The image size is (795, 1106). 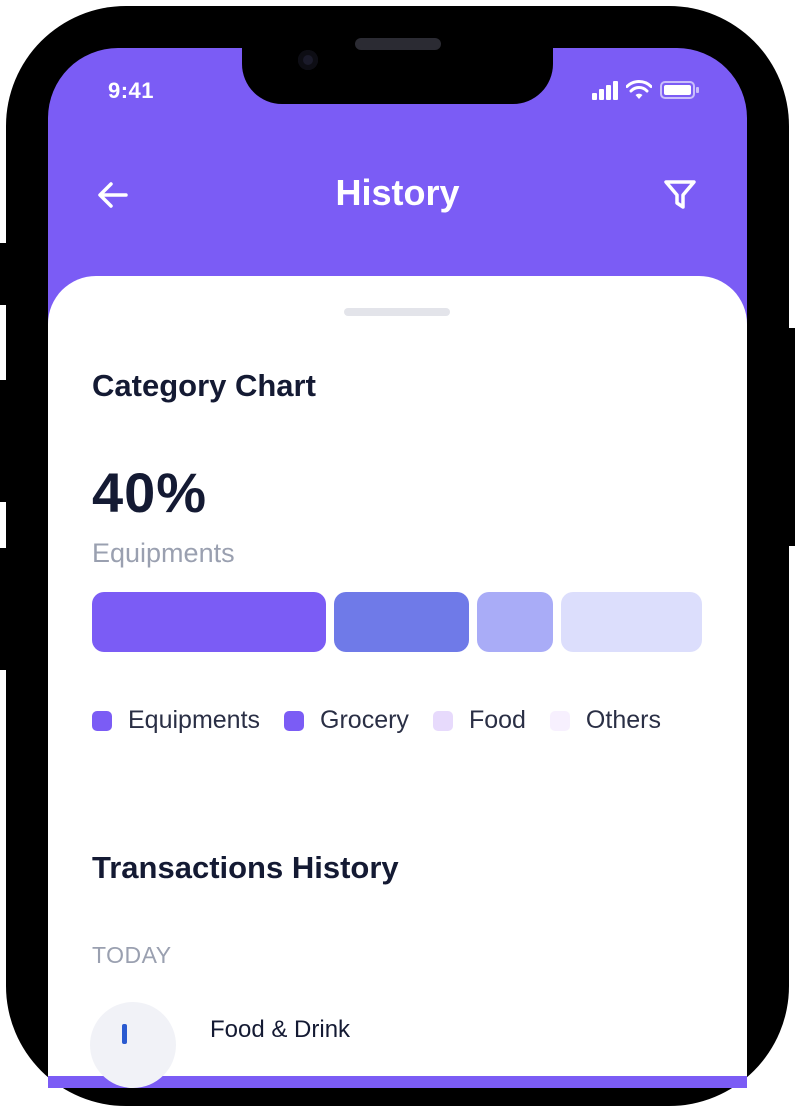 What do you see at coordinates (280, 1030) in the screenshot?
I see `transaction-title: Food & Drink` at bounding box center [280, 1030].